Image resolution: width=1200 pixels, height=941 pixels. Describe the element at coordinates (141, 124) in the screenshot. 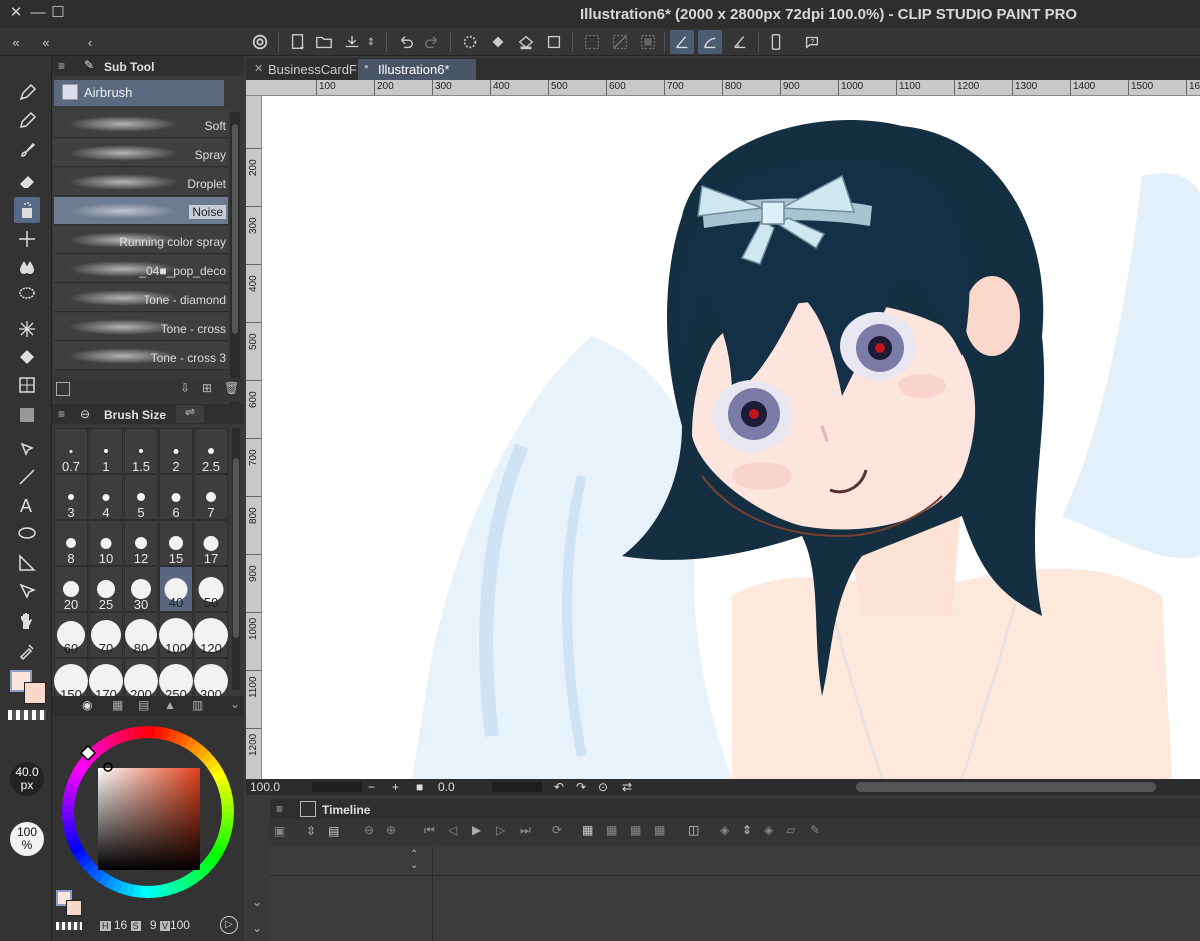

I see `brush-item: Soft` at that location.